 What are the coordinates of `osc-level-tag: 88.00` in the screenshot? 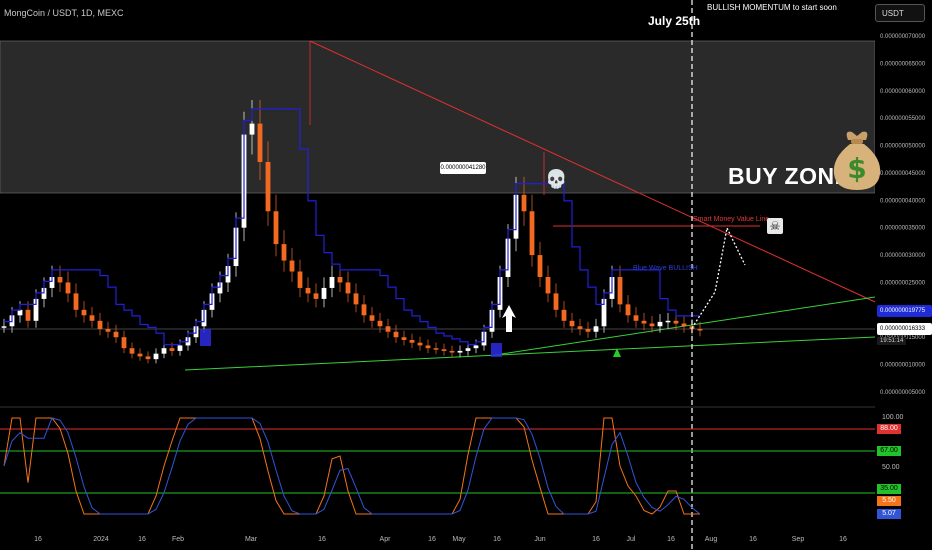 It's located at (889, 429).